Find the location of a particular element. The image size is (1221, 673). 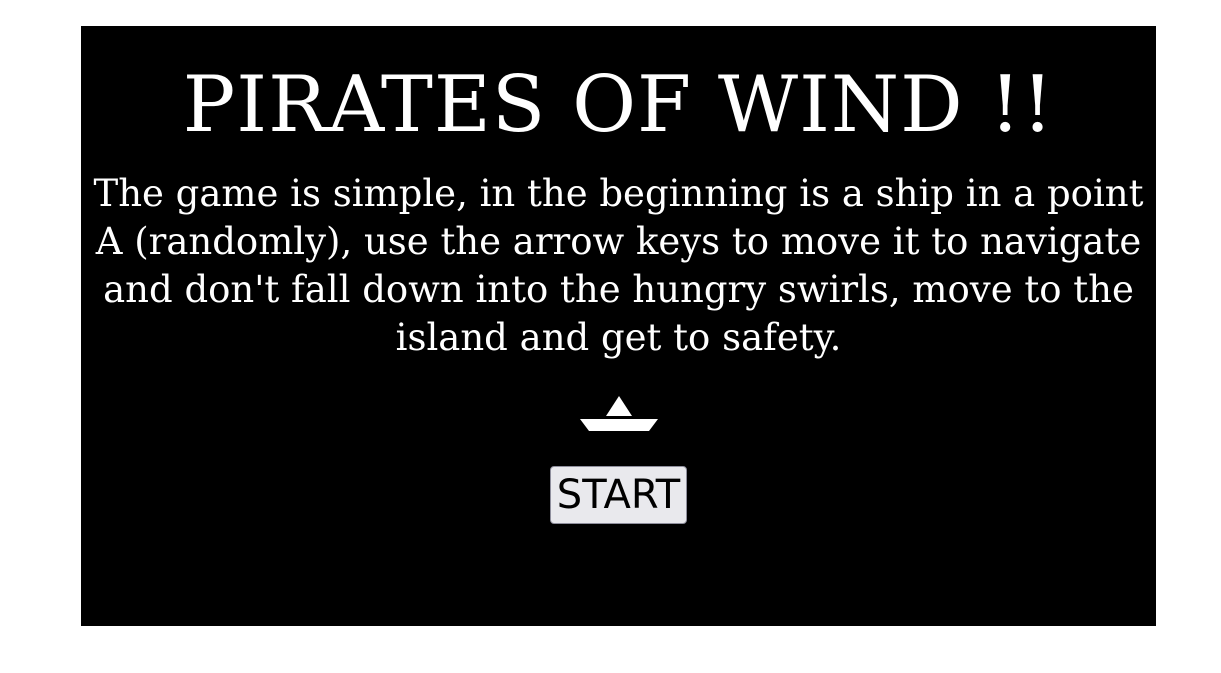

start-button: START is located at coordinates (618, 495).